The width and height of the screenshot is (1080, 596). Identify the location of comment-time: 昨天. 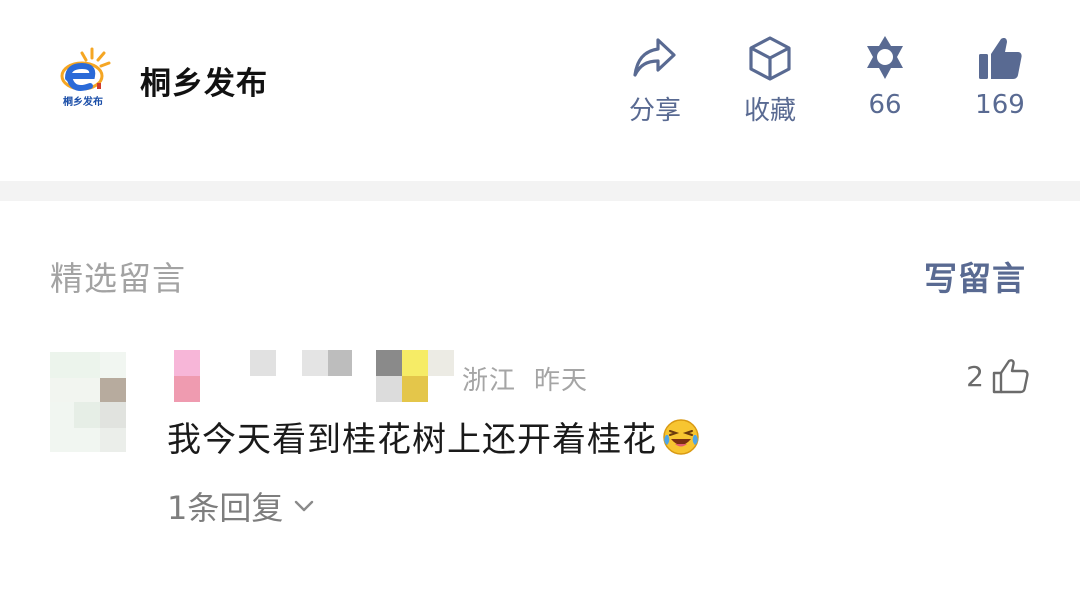
(561, 381).